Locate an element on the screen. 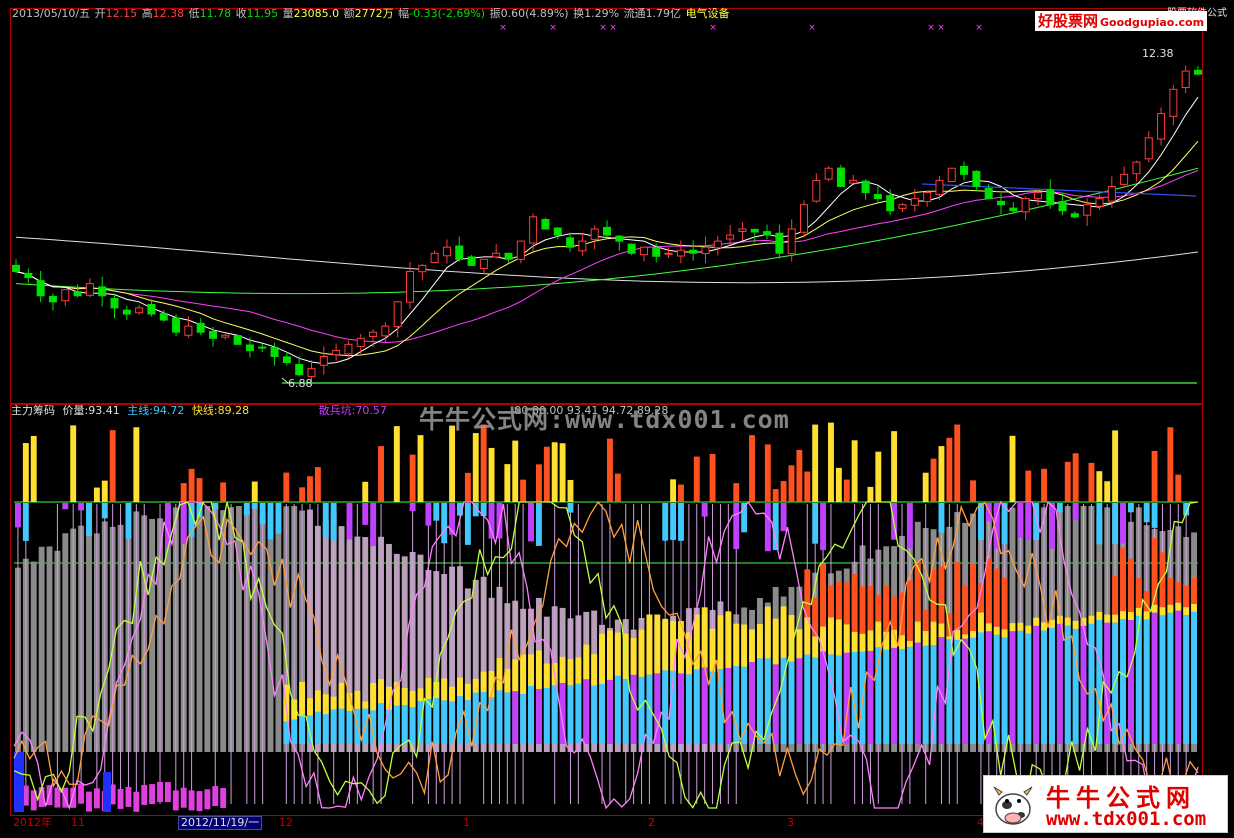  sector-label: 电气设备 is located at coordinates (708, 13).